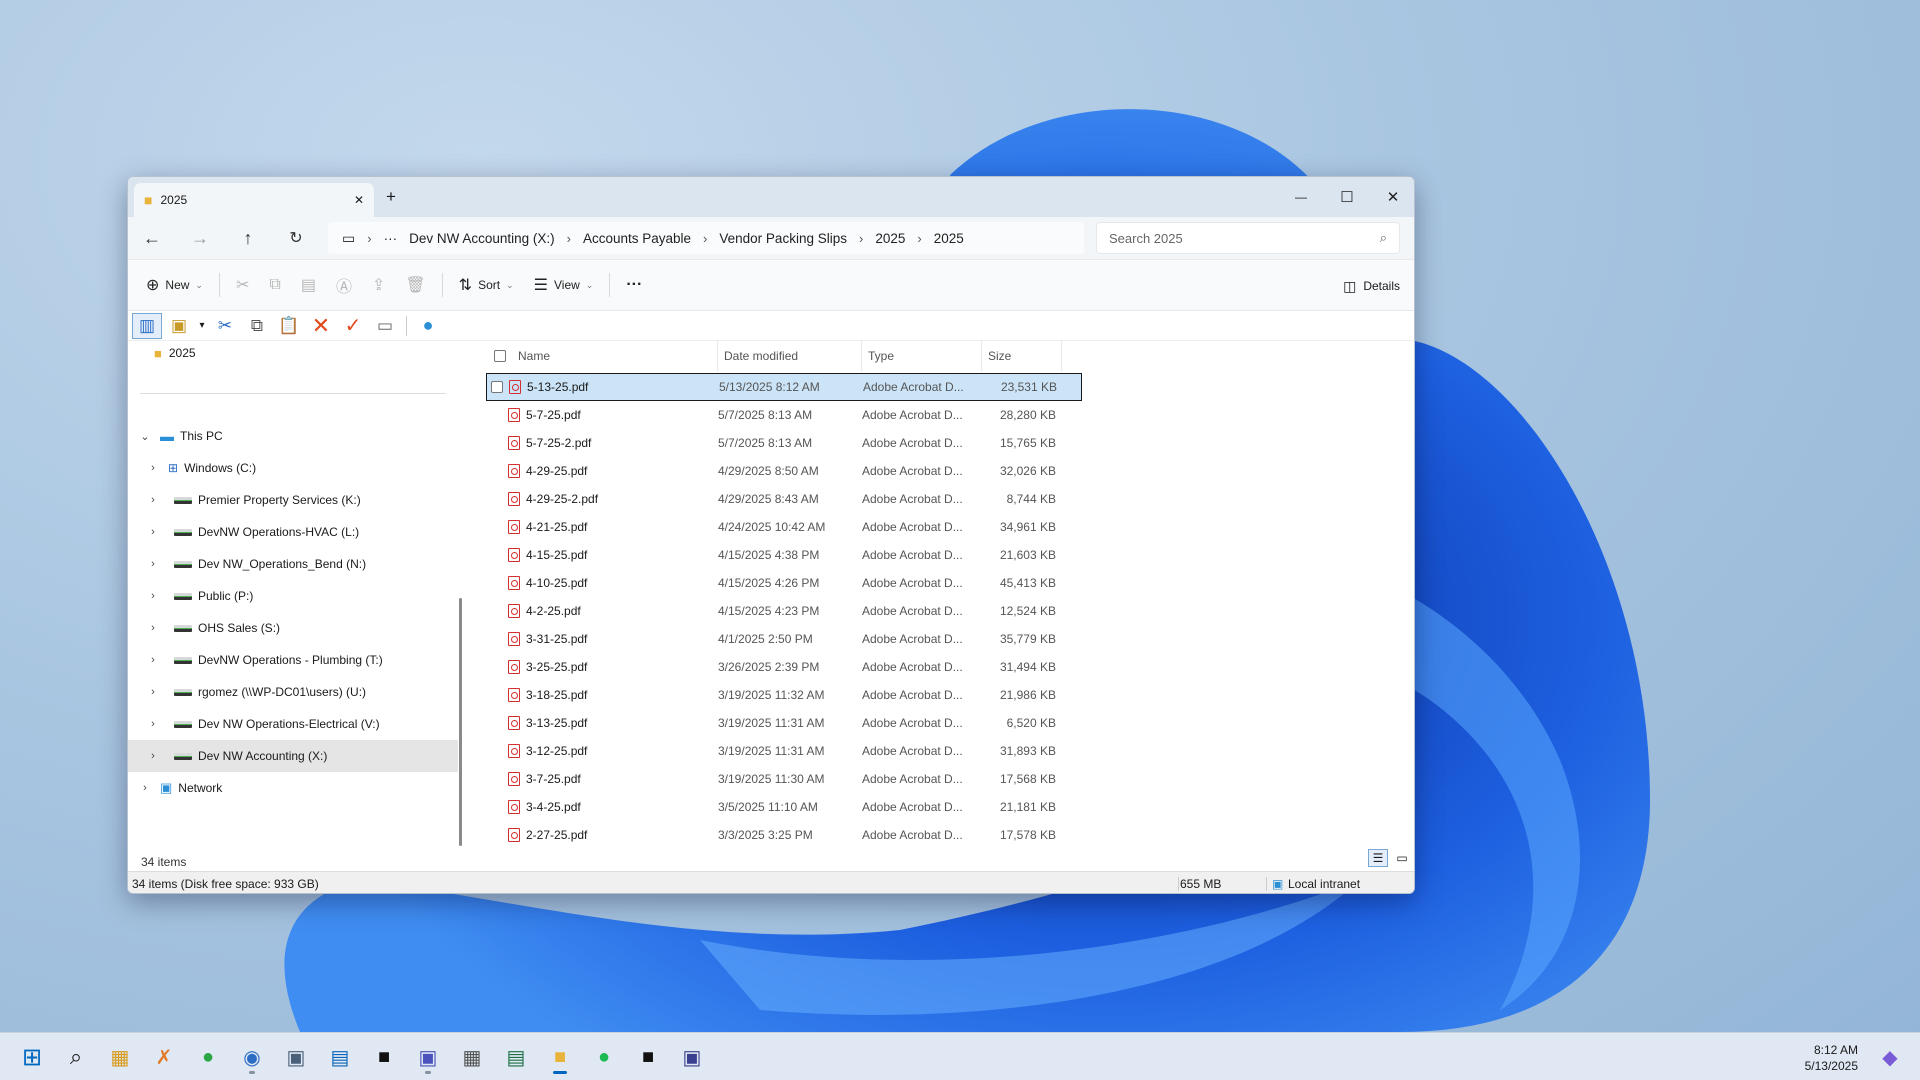  I want to click on nav-network: › ▣ Network, so click(293, 788).